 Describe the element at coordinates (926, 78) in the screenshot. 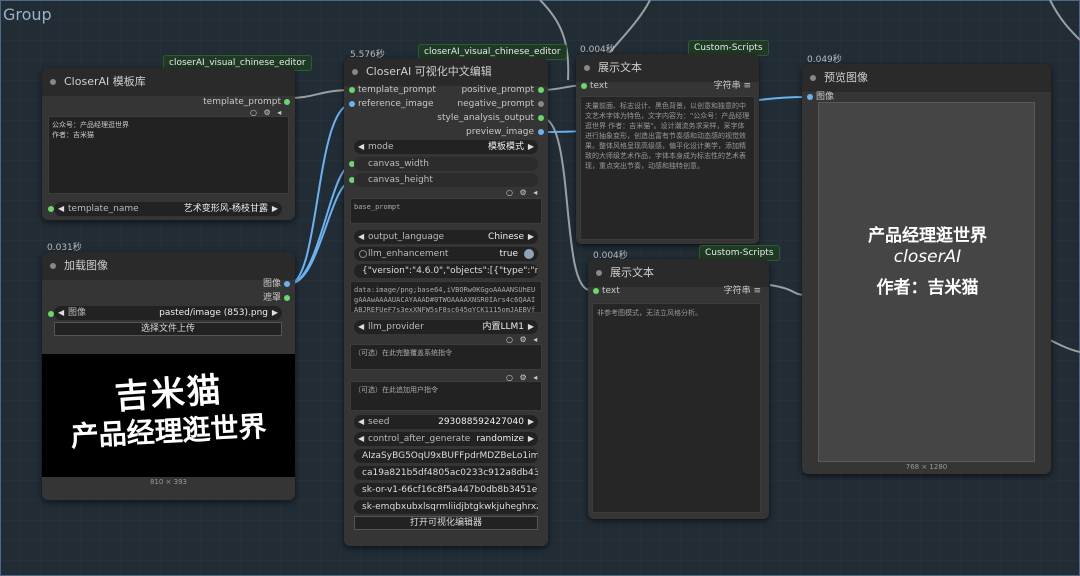

I see `preview-header: 预览图像` at that location.